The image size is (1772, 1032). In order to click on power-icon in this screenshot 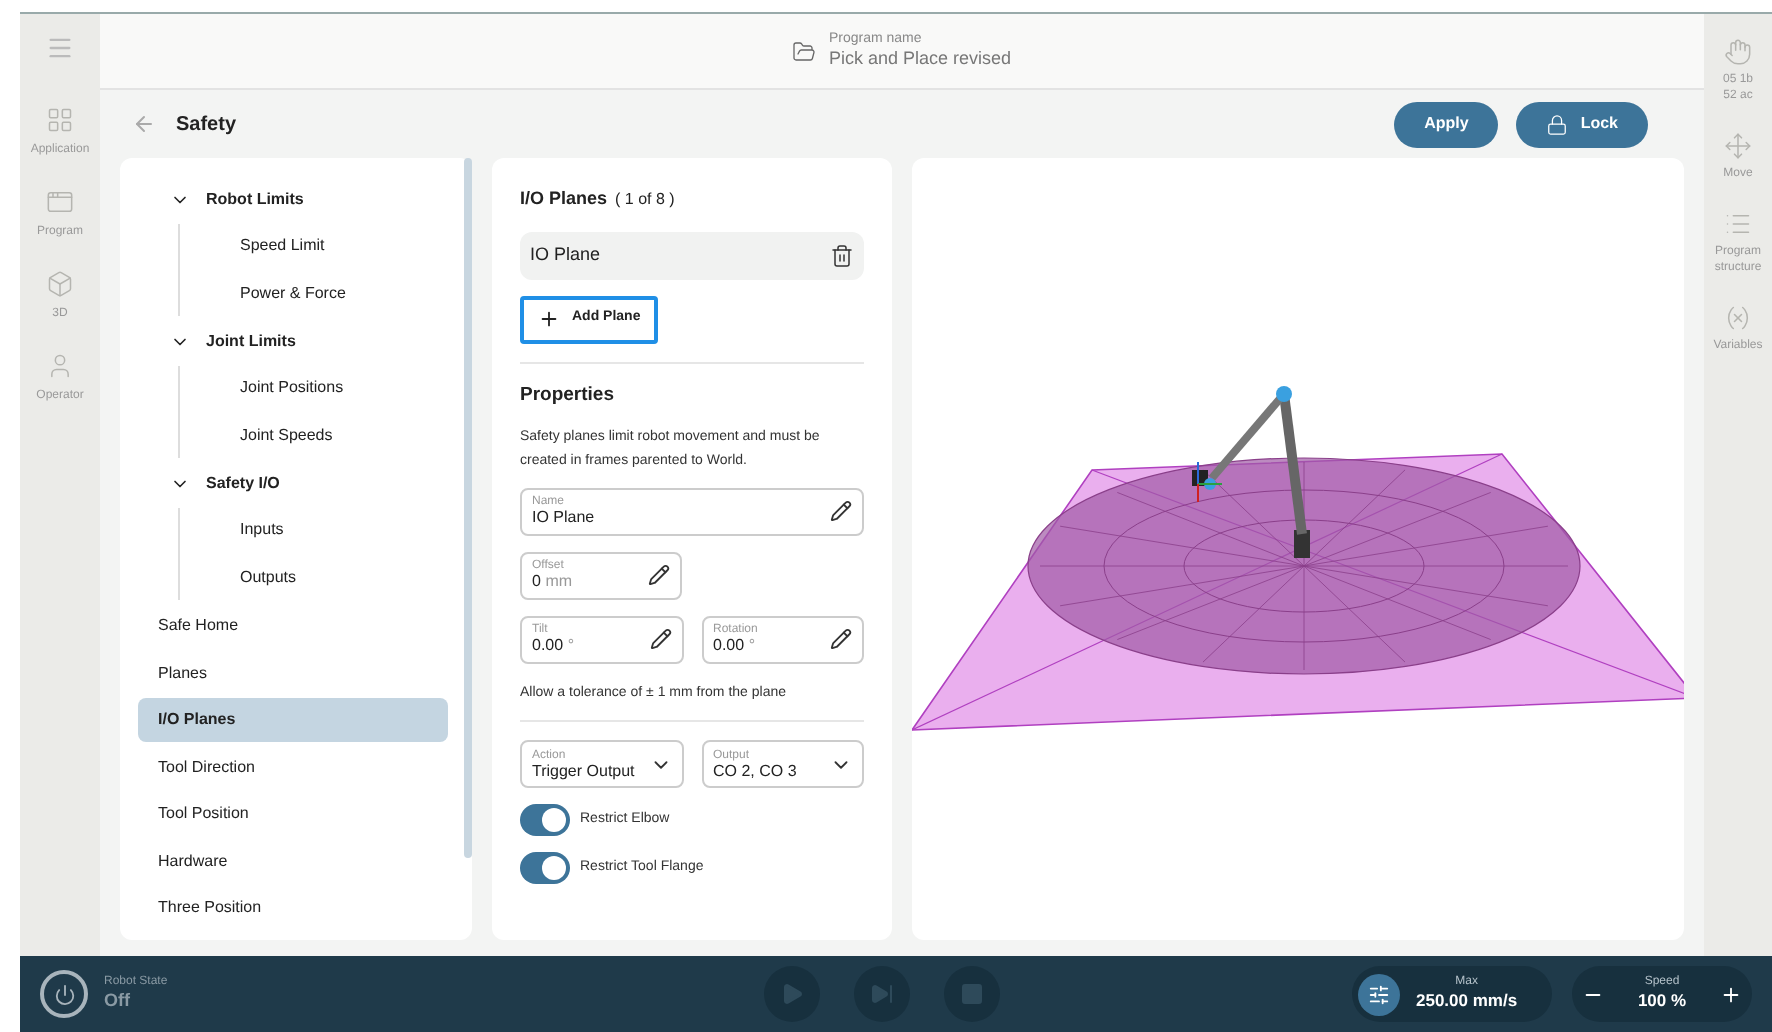, I will do `click(64, 994)`.